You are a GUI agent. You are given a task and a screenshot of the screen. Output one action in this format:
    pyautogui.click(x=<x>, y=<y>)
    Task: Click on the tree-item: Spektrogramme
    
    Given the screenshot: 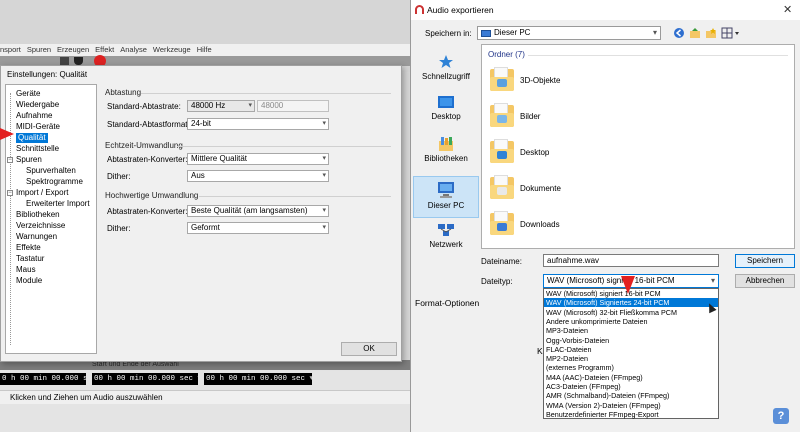 What is the action you would take?
    pyautogui.click(x=54, y=182)
    